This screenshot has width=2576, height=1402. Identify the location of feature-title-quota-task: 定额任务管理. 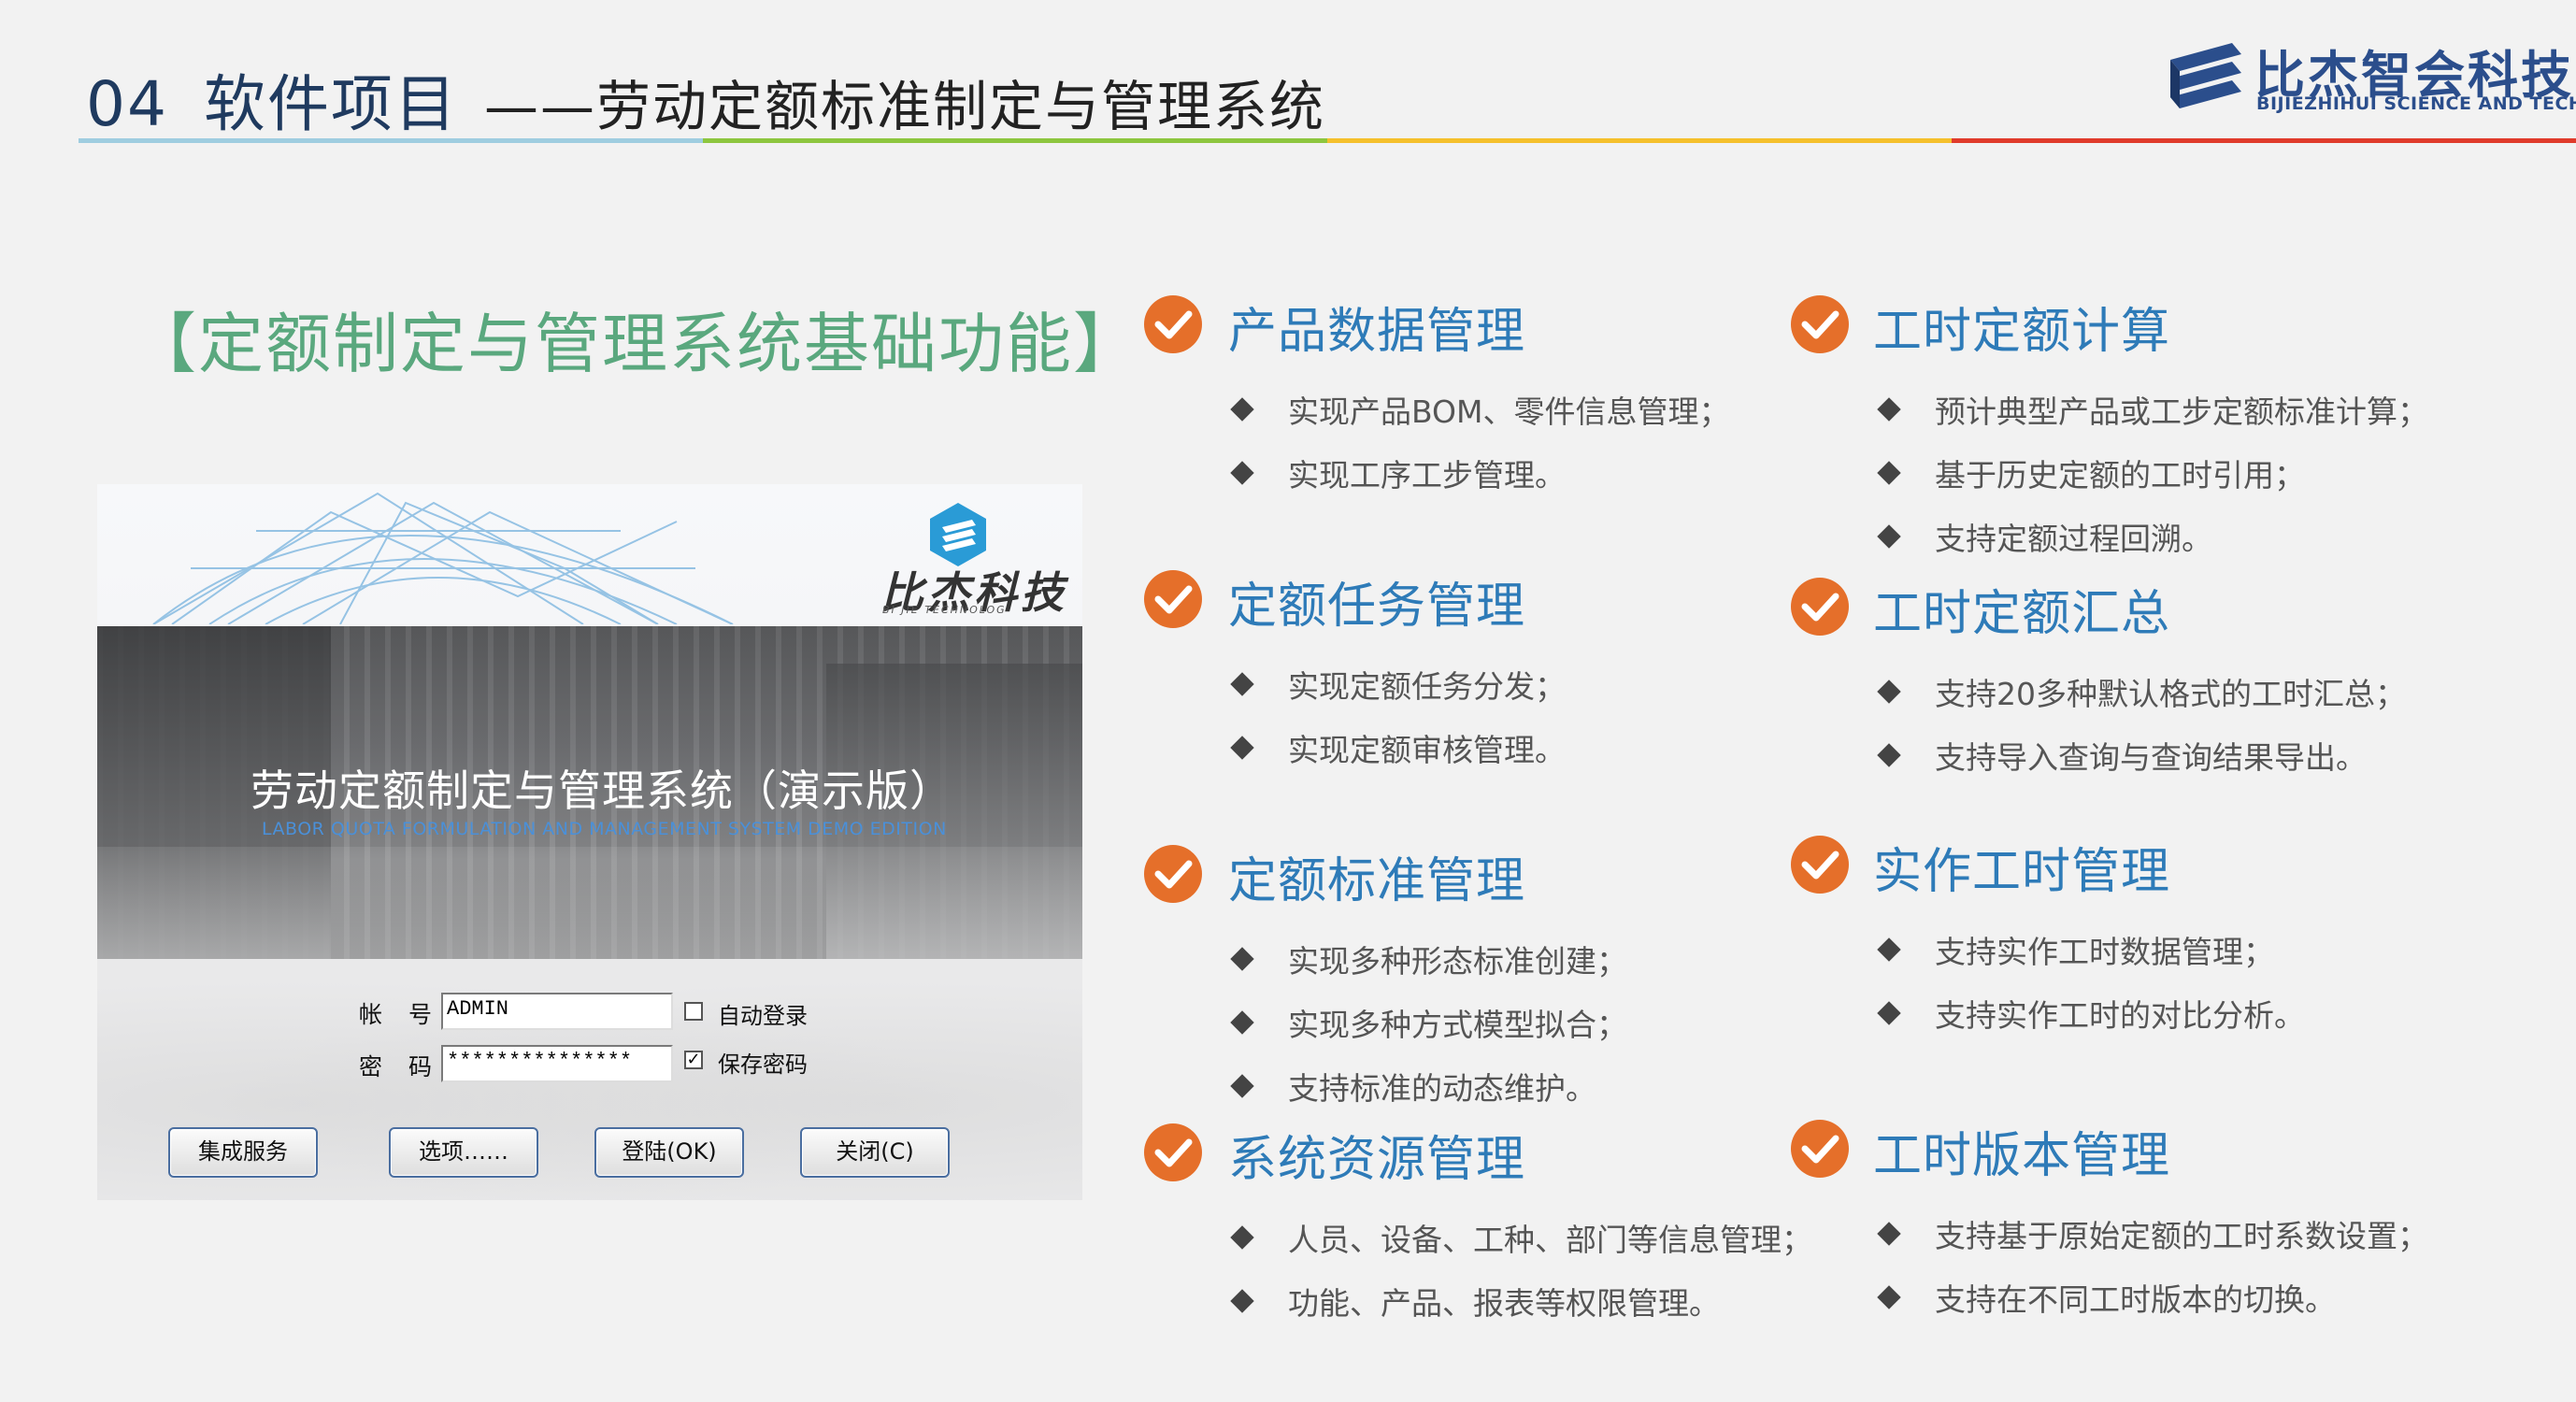
(1377, 607).